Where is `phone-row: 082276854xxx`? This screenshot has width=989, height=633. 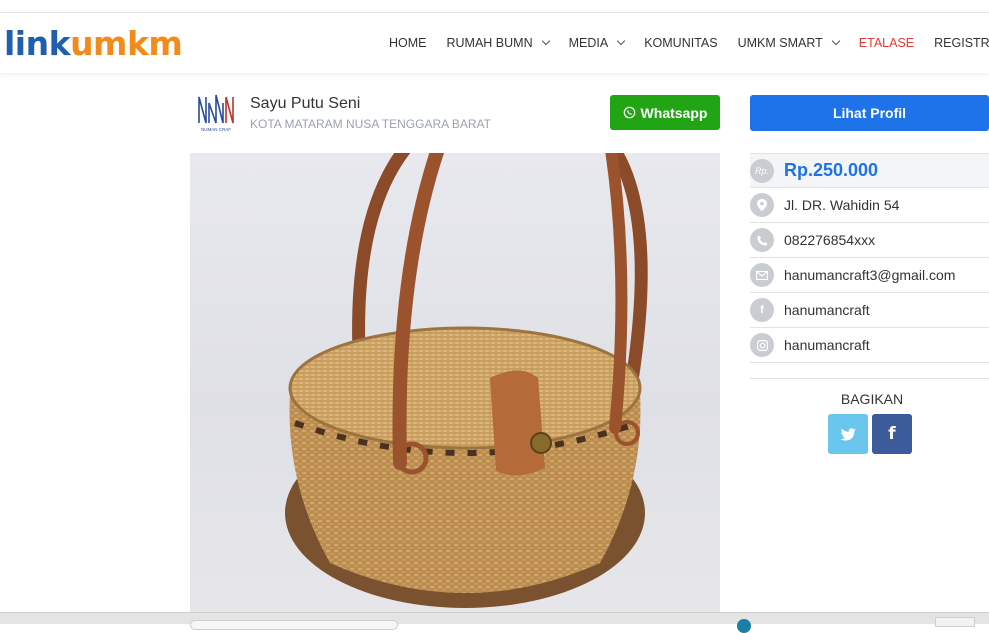
phone-row: 082276854xxx is located at coordinates (869, 240).